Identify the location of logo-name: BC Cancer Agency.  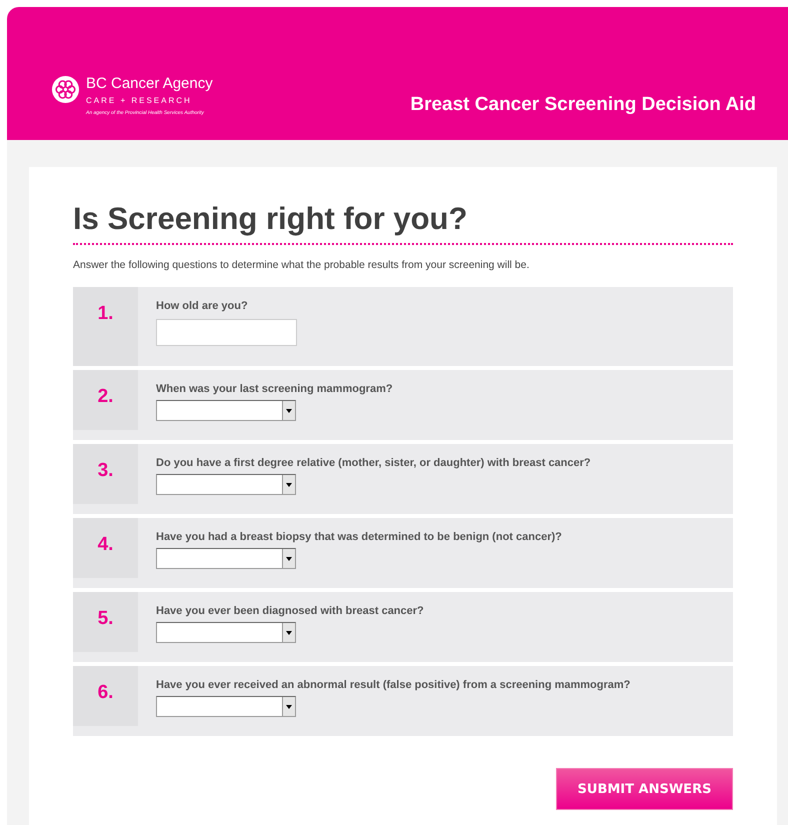
(149, 84).